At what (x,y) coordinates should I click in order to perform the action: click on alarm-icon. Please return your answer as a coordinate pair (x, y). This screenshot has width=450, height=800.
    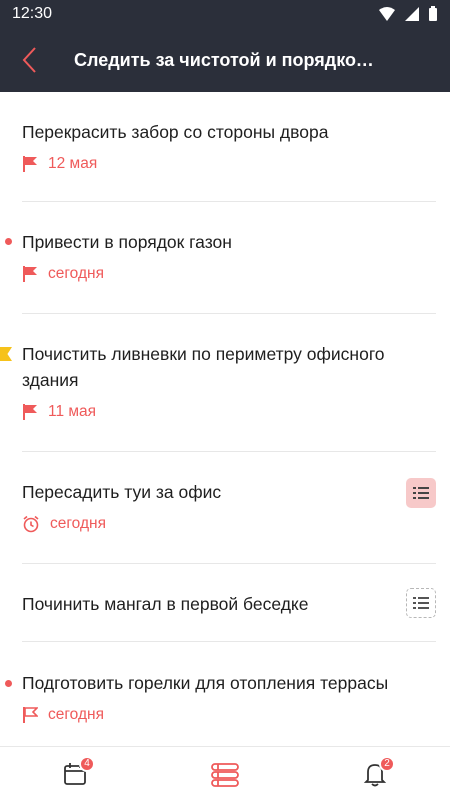
    Looking at the image, I should click on (31, 524).